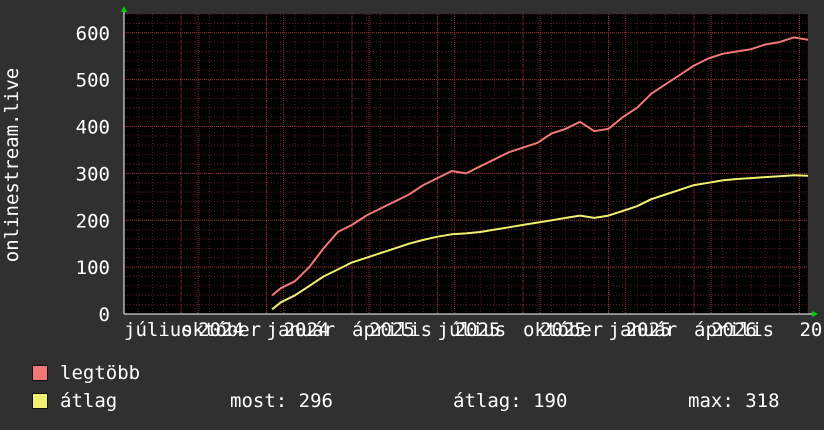 The image size is (824, 430). What do you see at coordinates (281, 401) in the screenshot?
I see `stat-now: most: 296` at bounding box center [281, 401].